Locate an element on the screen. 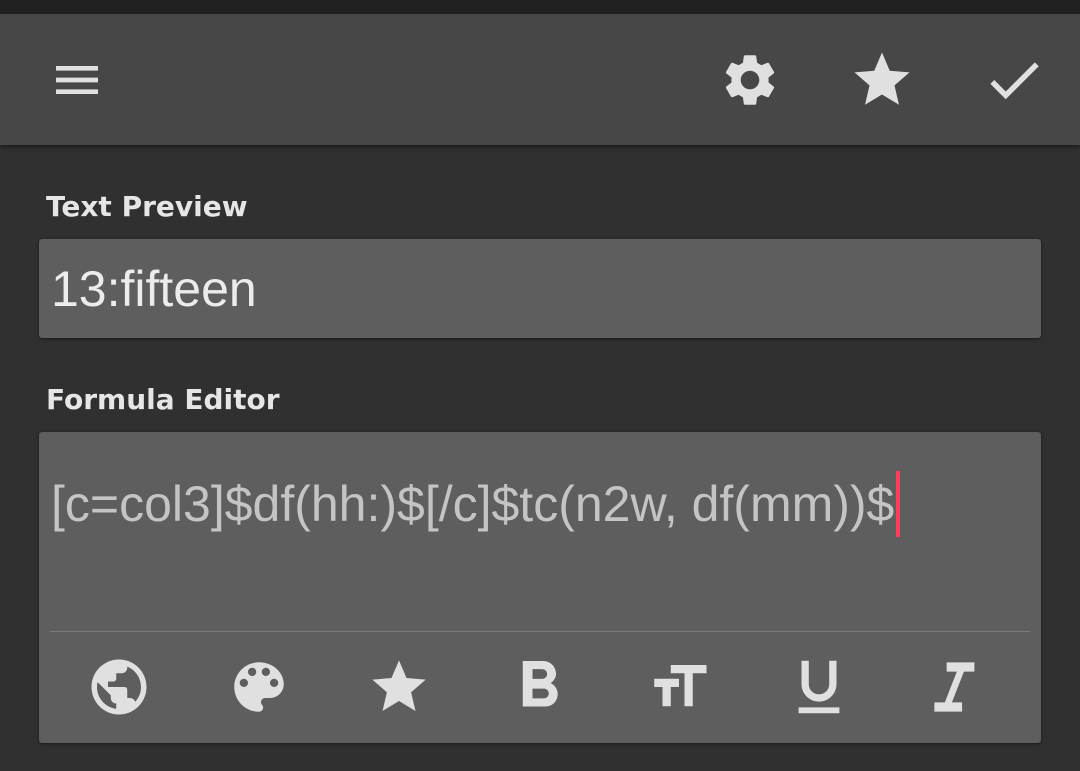  bold-icon is located at coordinates (540, 684).